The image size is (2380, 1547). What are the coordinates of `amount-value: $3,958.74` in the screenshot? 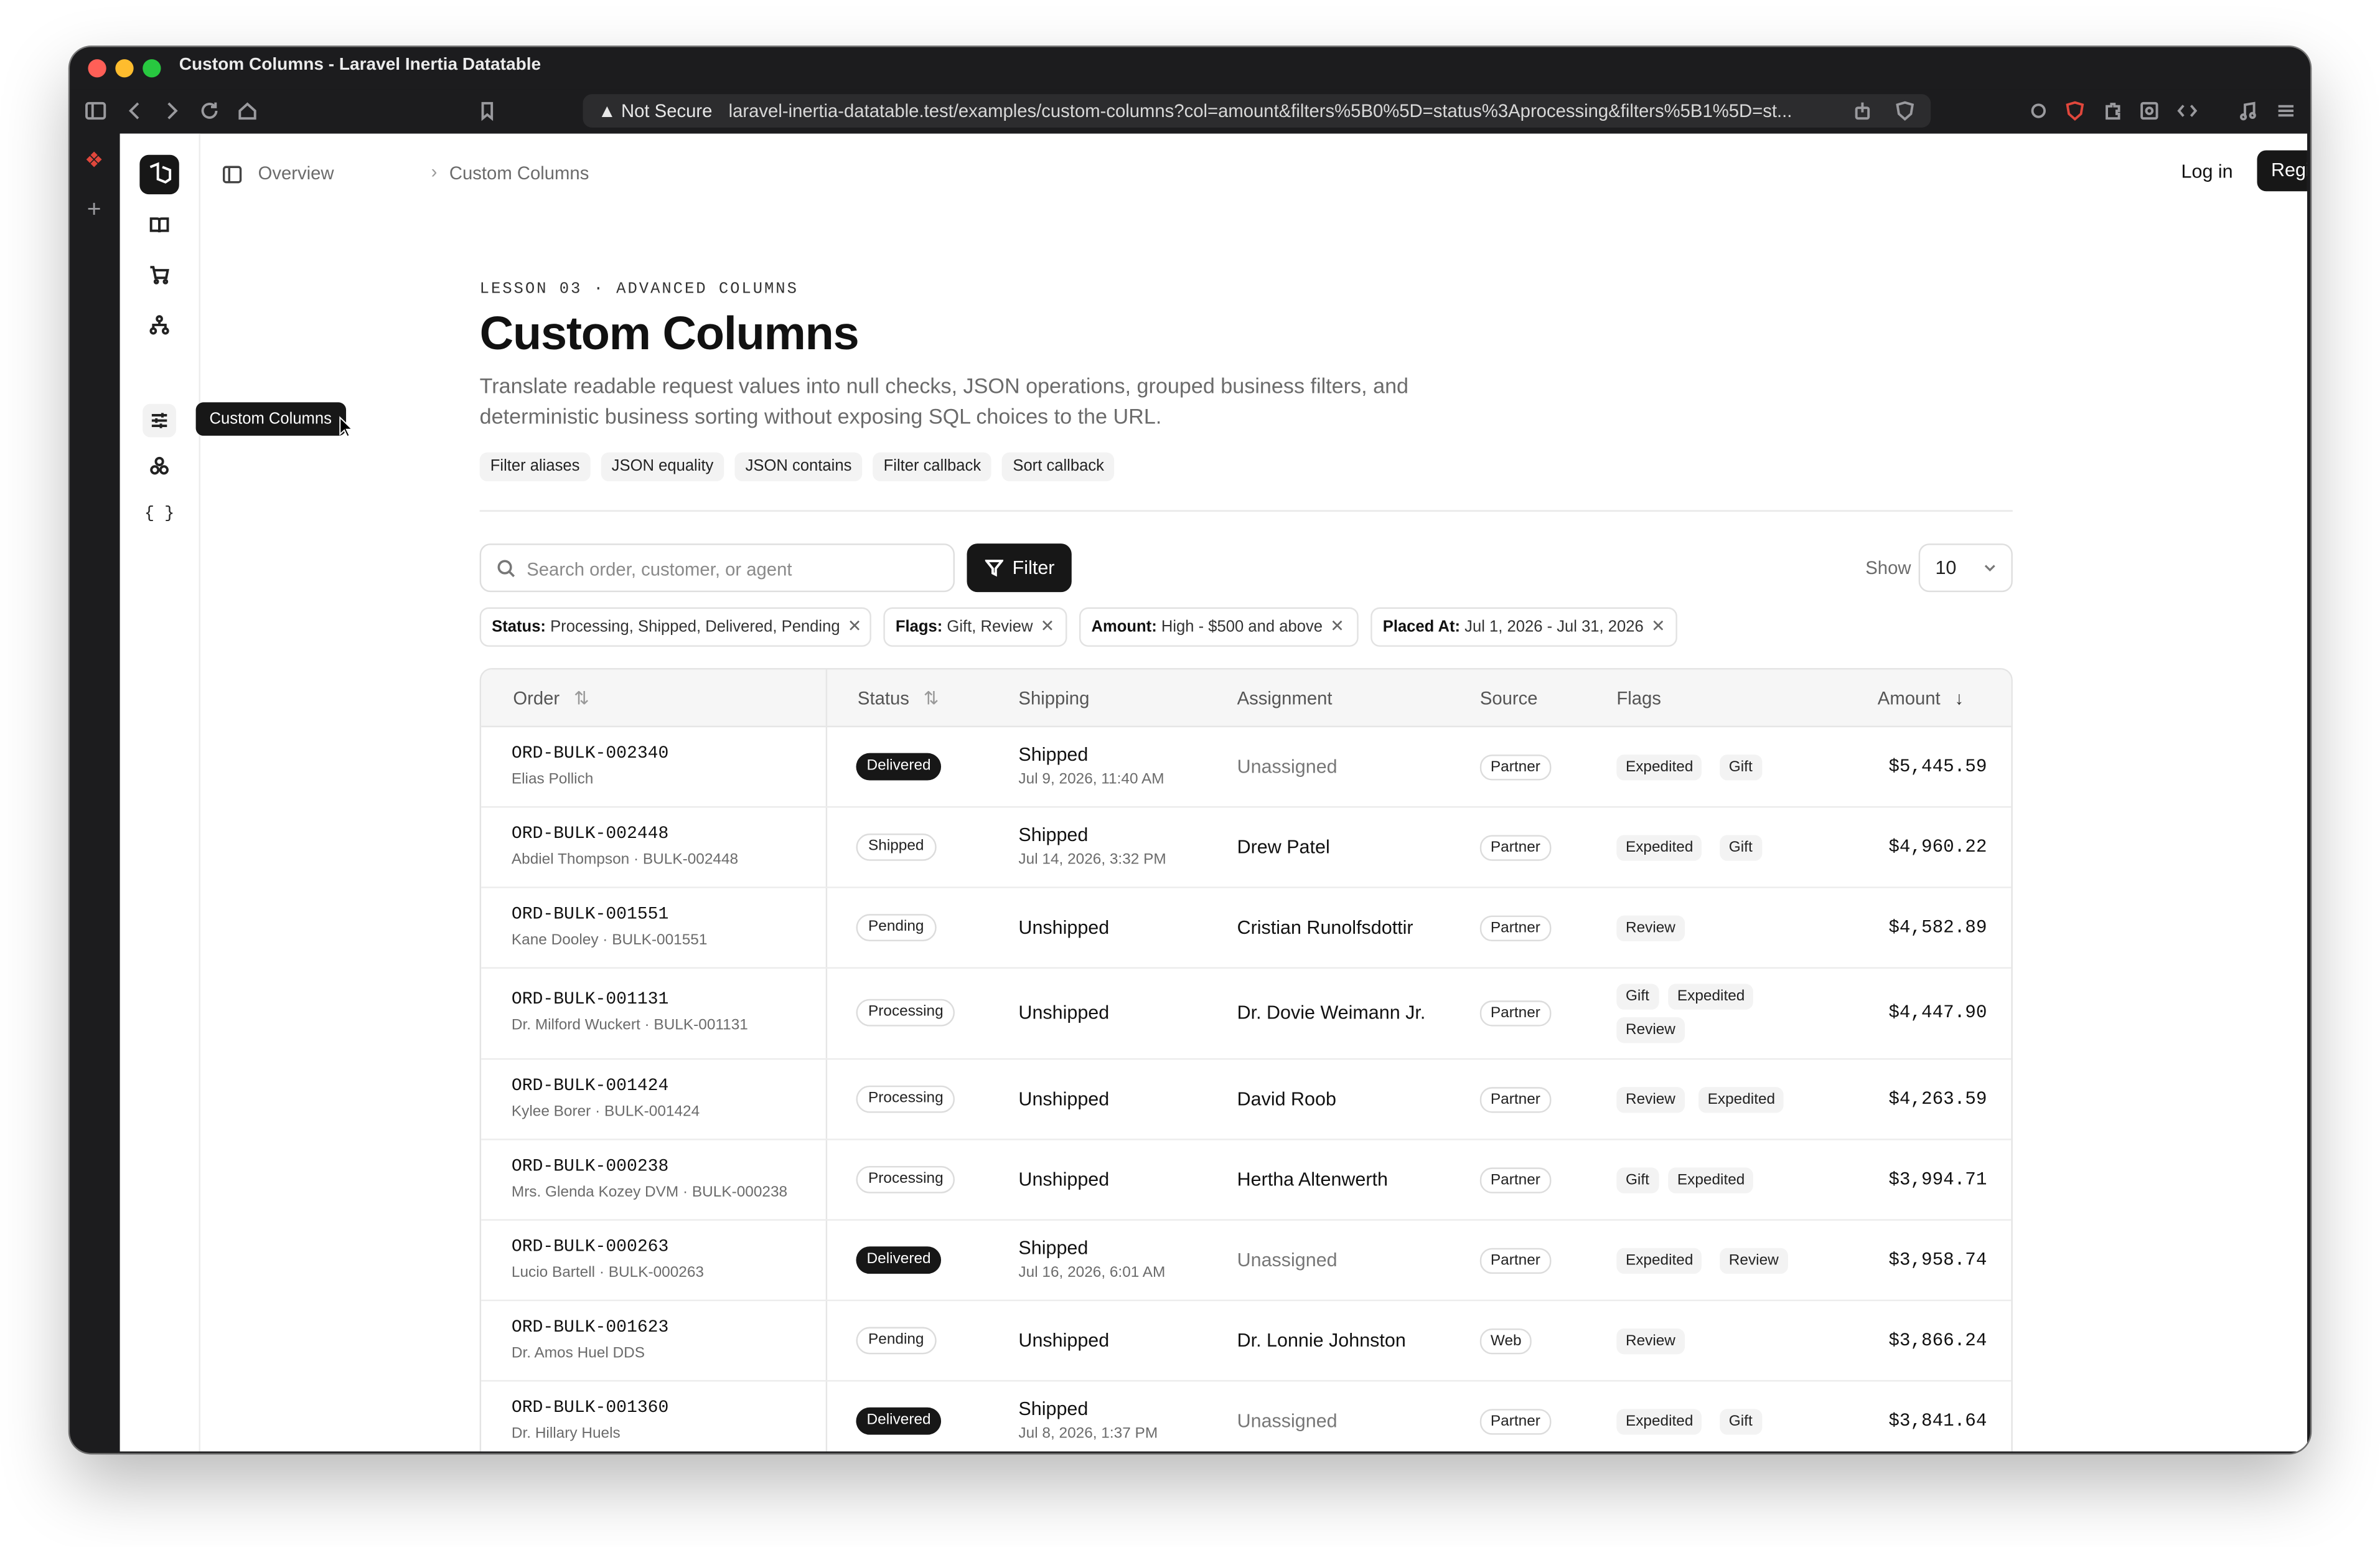 It's located at (1938, 1259).